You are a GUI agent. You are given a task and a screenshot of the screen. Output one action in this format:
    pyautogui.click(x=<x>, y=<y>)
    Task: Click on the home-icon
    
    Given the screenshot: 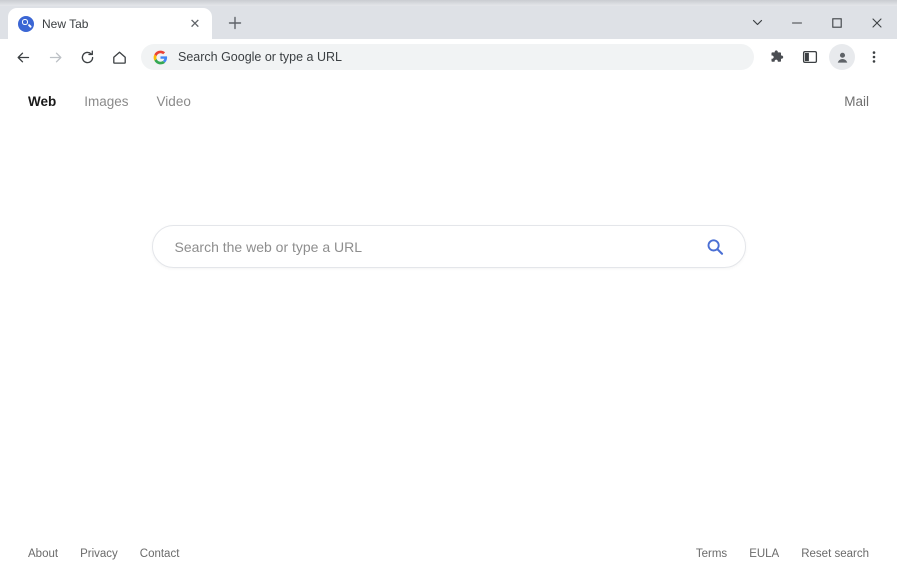 What is the action you would take?
    pyautogui.click(x=119, y=57)
    